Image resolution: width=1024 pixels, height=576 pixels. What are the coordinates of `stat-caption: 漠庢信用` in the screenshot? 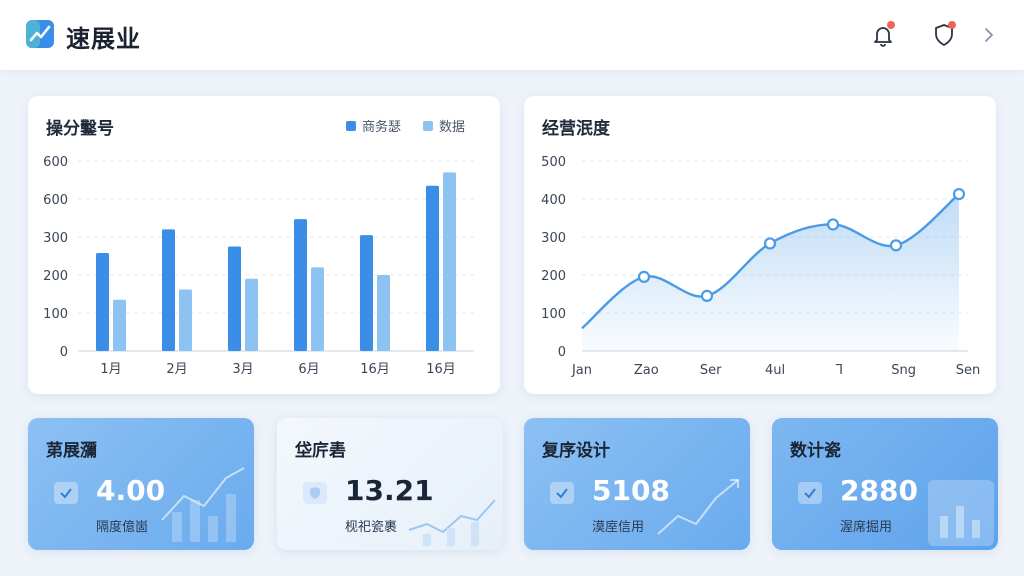 It's located at (618, 527).